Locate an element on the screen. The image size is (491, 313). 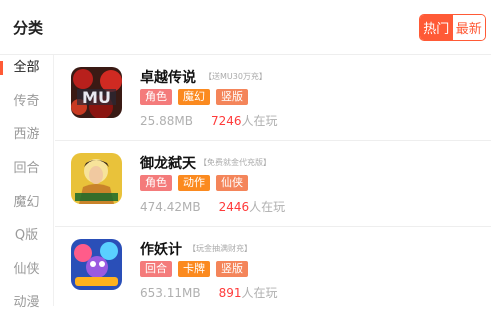
sidebar-item-label: 回合 is located at coordinates (26, 168).